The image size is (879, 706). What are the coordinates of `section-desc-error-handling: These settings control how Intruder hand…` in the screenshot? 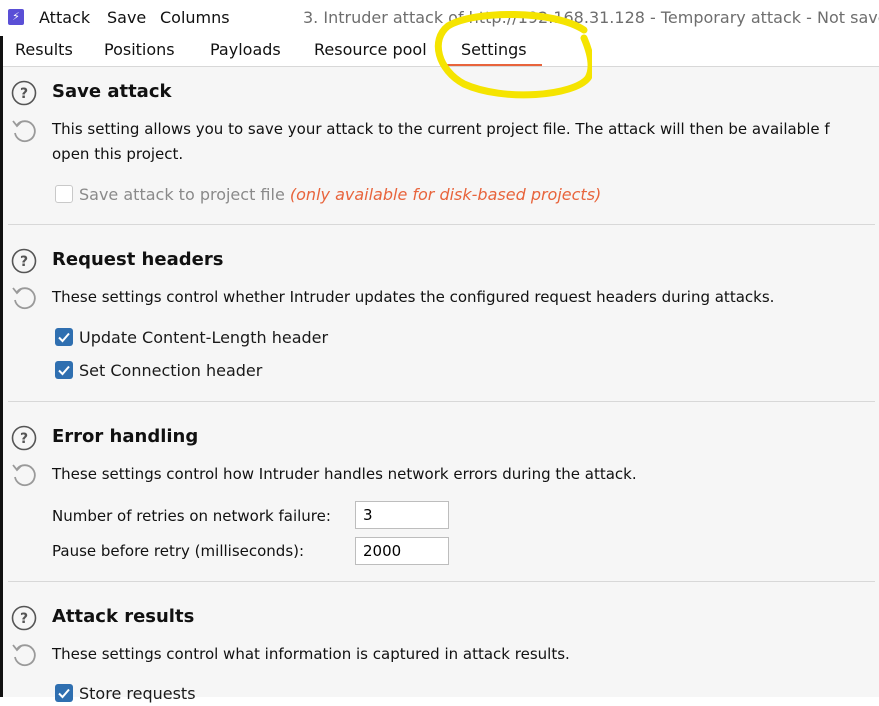 It's located at (344, 474).